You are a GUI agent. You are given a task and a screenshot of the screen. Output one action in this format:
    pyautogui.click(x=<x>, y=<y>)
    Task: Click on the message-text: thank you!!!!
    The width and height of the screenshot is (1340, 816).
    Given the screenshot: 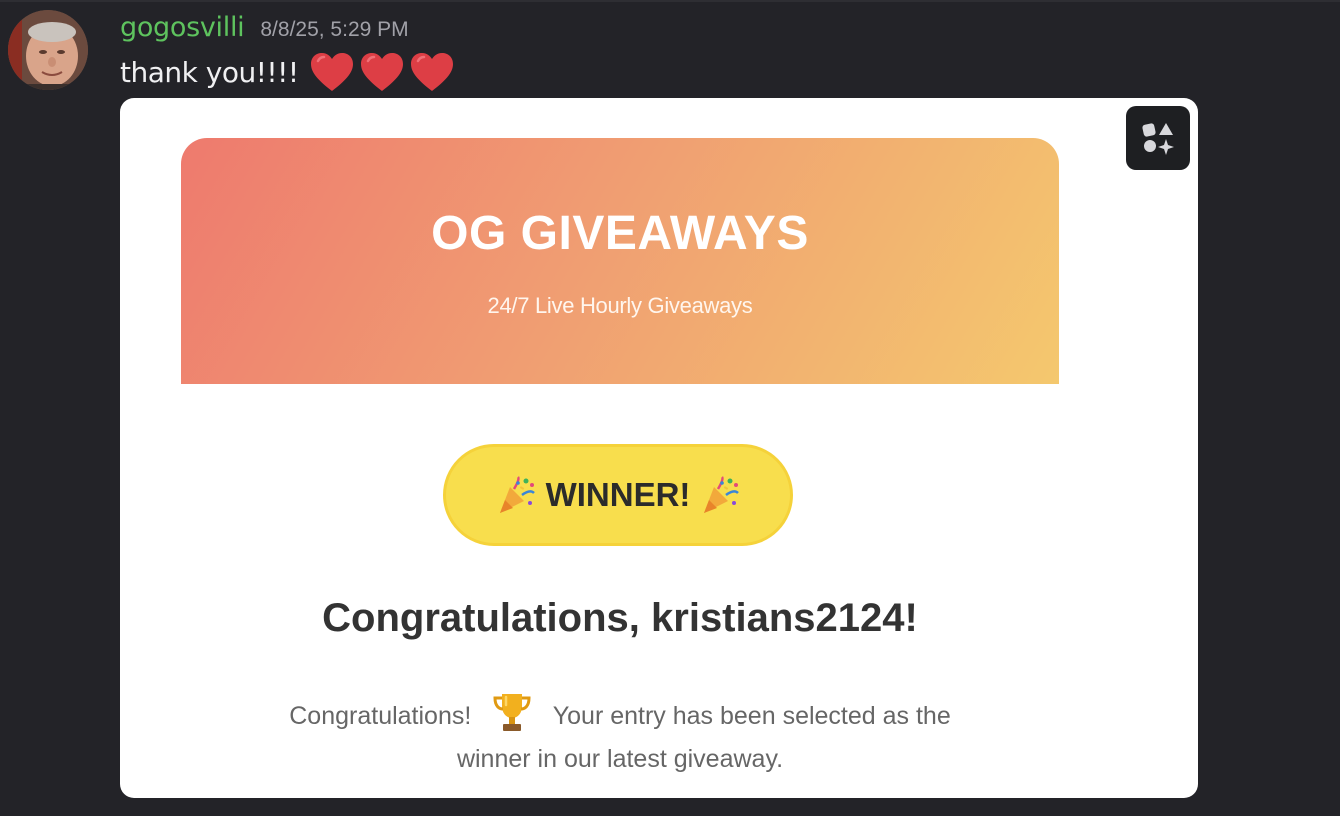 What is the action you would take?
    pyautogui.click(x=209, y=72)
    